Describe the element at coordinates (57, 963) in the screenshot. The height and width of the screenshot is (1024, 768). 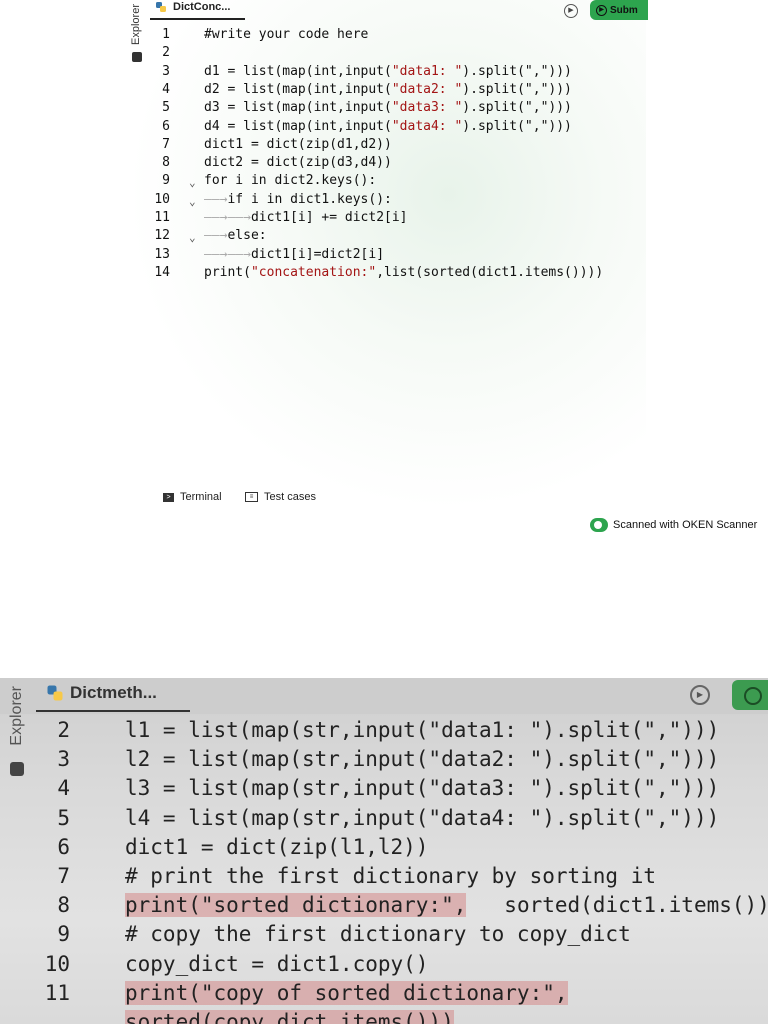
I see `bottom-line-number: 10` at that location.